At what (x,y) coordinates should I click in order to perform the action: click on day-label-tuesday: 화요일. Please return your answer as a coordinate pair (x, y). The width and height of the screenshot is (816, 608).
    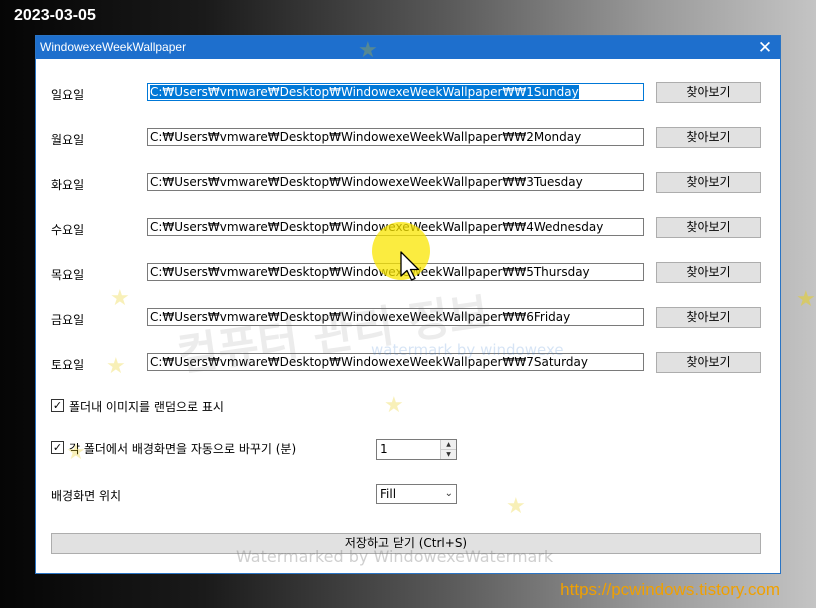
    Looking at the image, I should click on (68, 185).